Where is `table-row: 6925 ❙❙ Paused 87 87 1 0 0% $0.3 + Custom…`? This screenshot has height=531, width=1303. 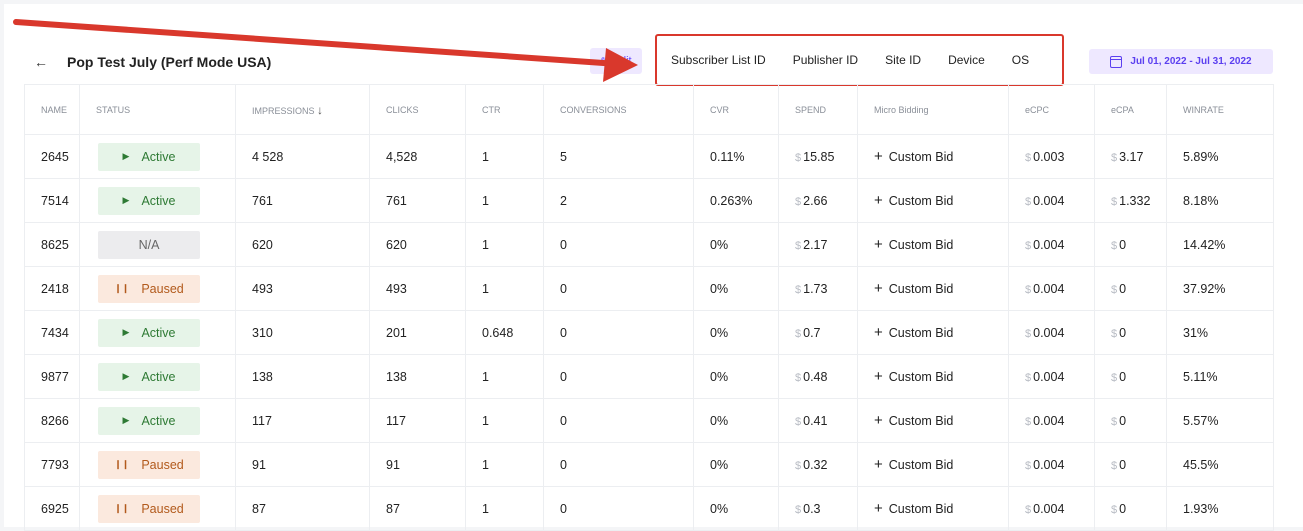
table-row: 6925 ❙❙ Paused 87 87 1 0 0% $0.3 + Custom… is located at coordinates (649, 508).